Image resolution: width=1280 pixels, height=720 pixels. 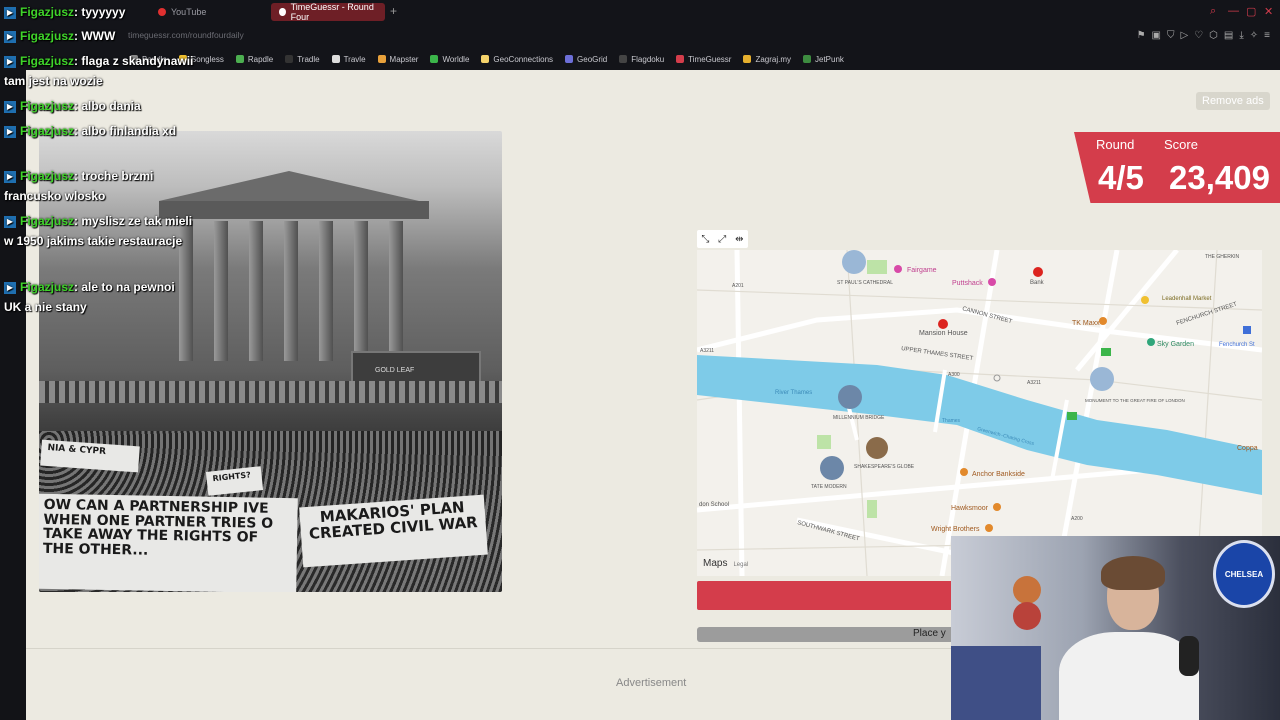 What do you see at coordinates (488, 684) in the screenshot?
I see `advertisement-area` at bounding box center [488, 684].